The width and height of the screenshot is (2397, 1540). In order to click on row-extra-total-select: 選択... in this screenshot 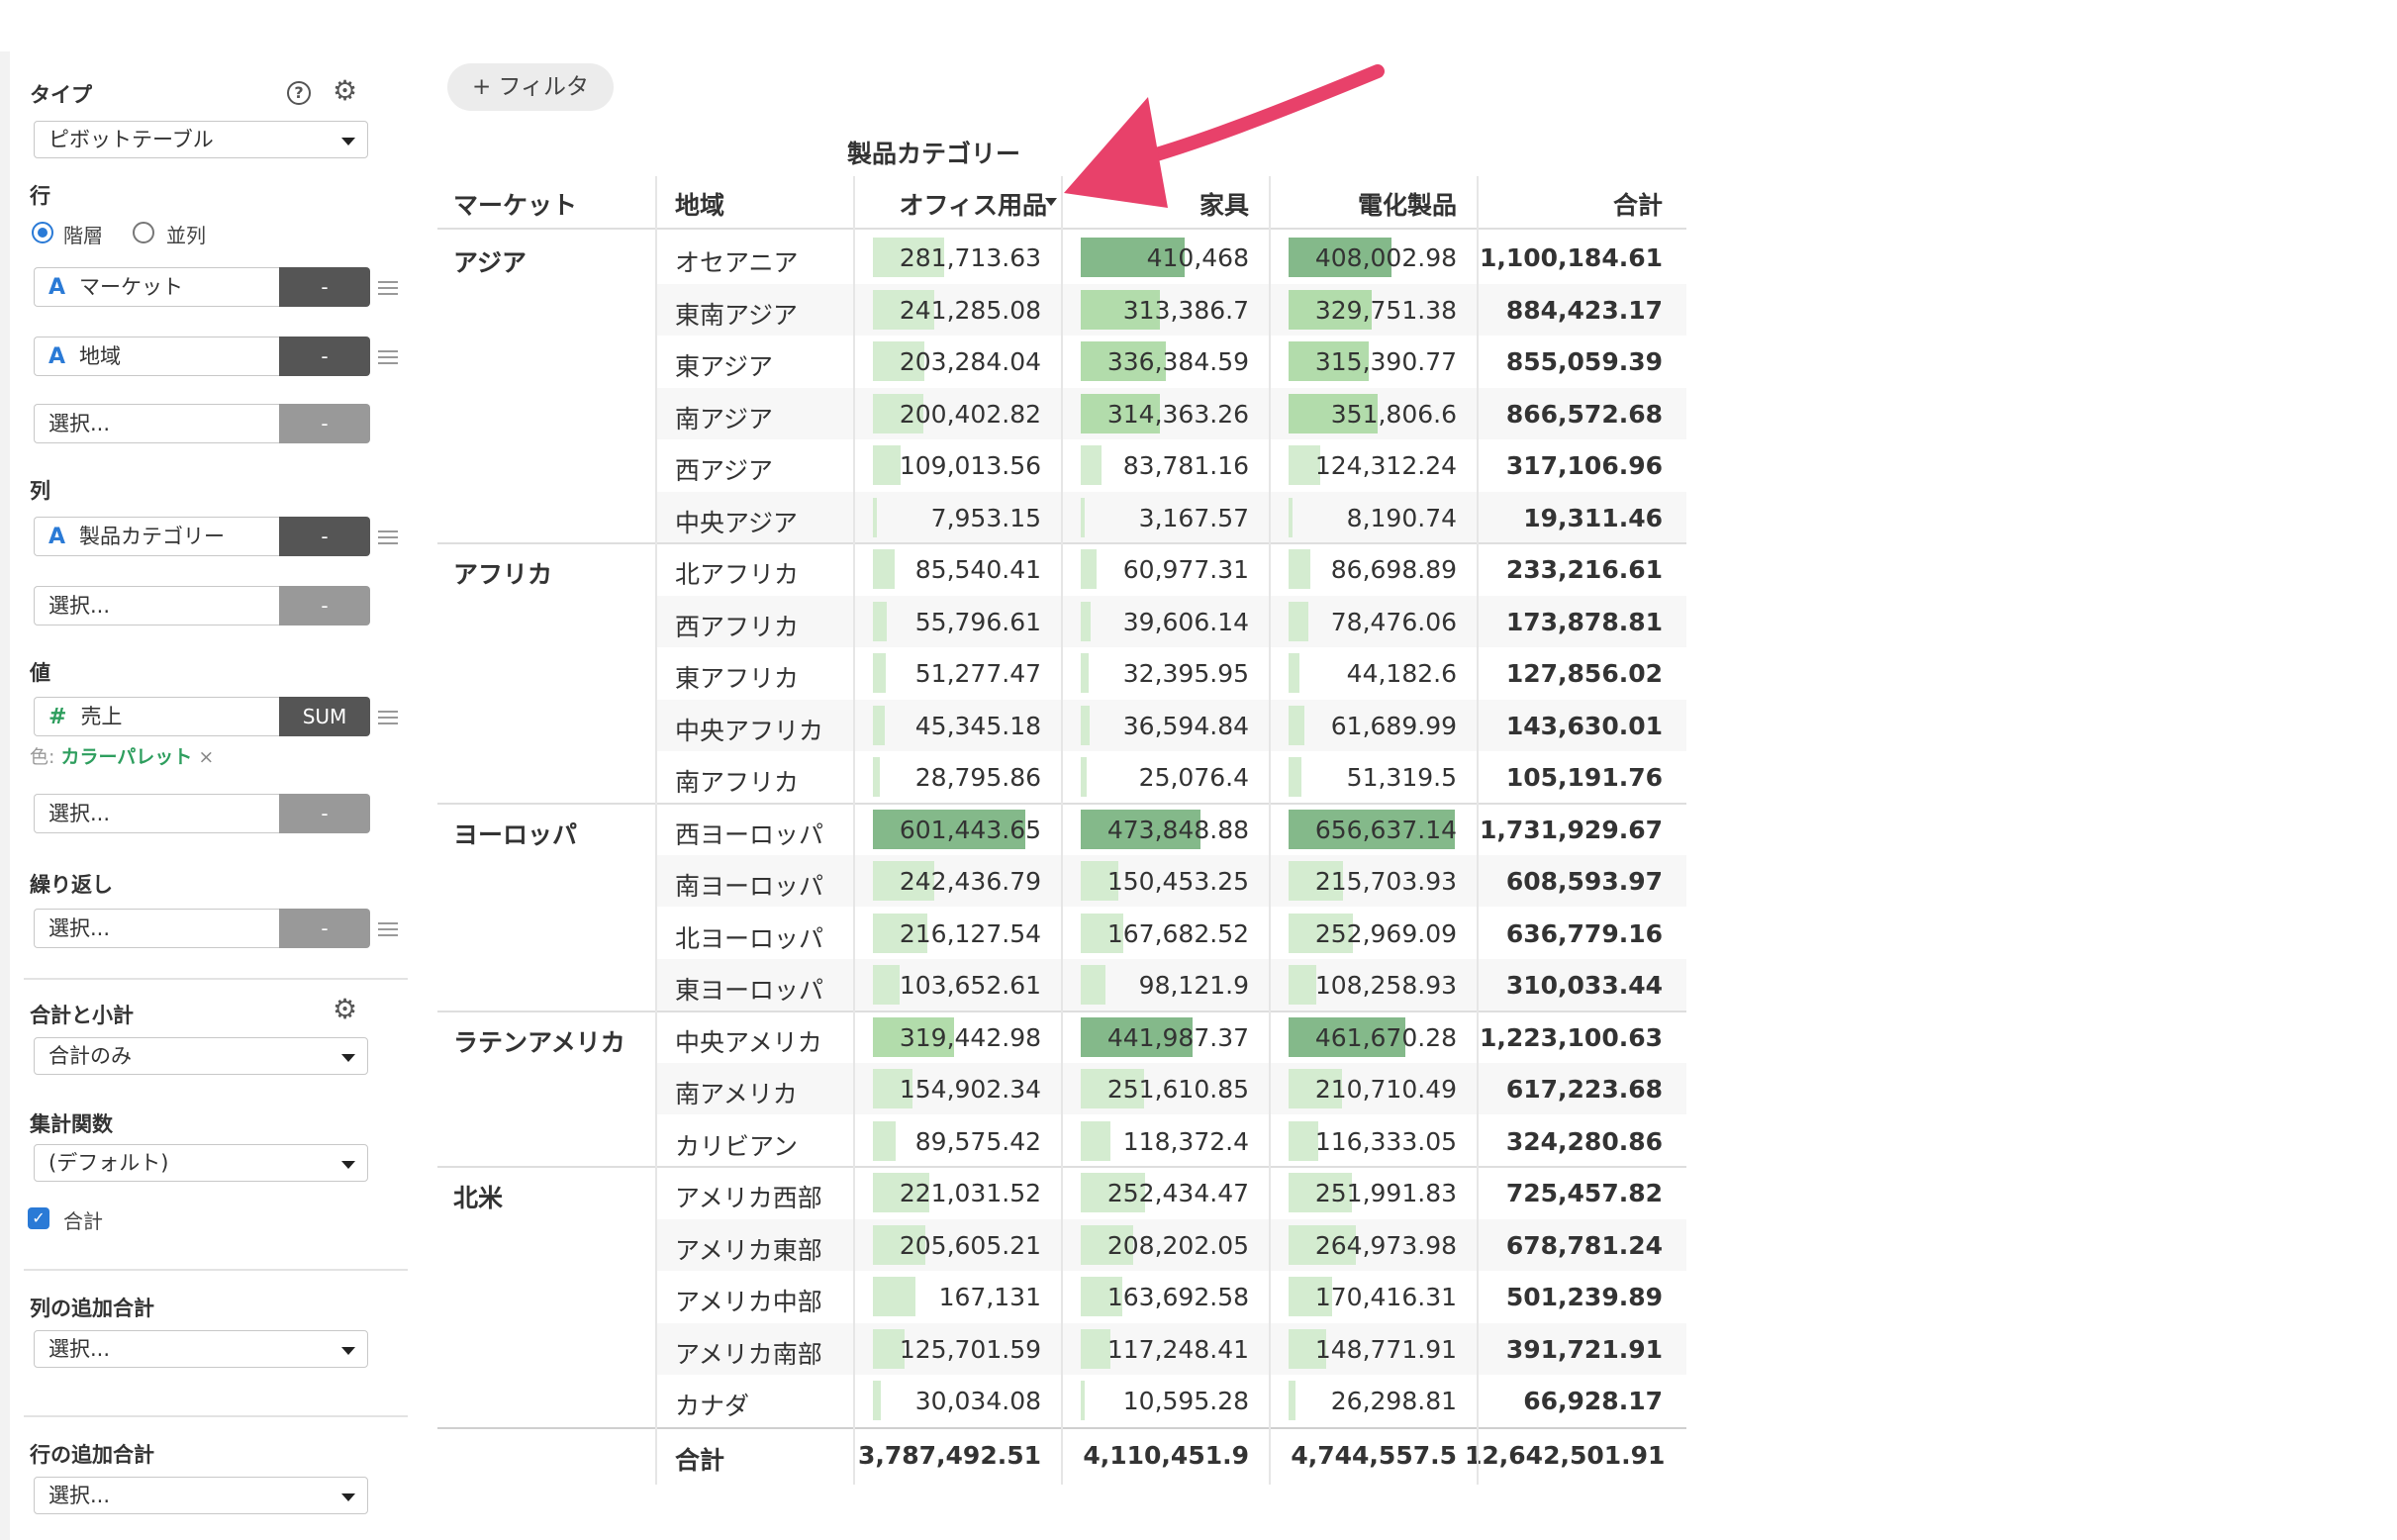, I will do `click(201, 1495)`.